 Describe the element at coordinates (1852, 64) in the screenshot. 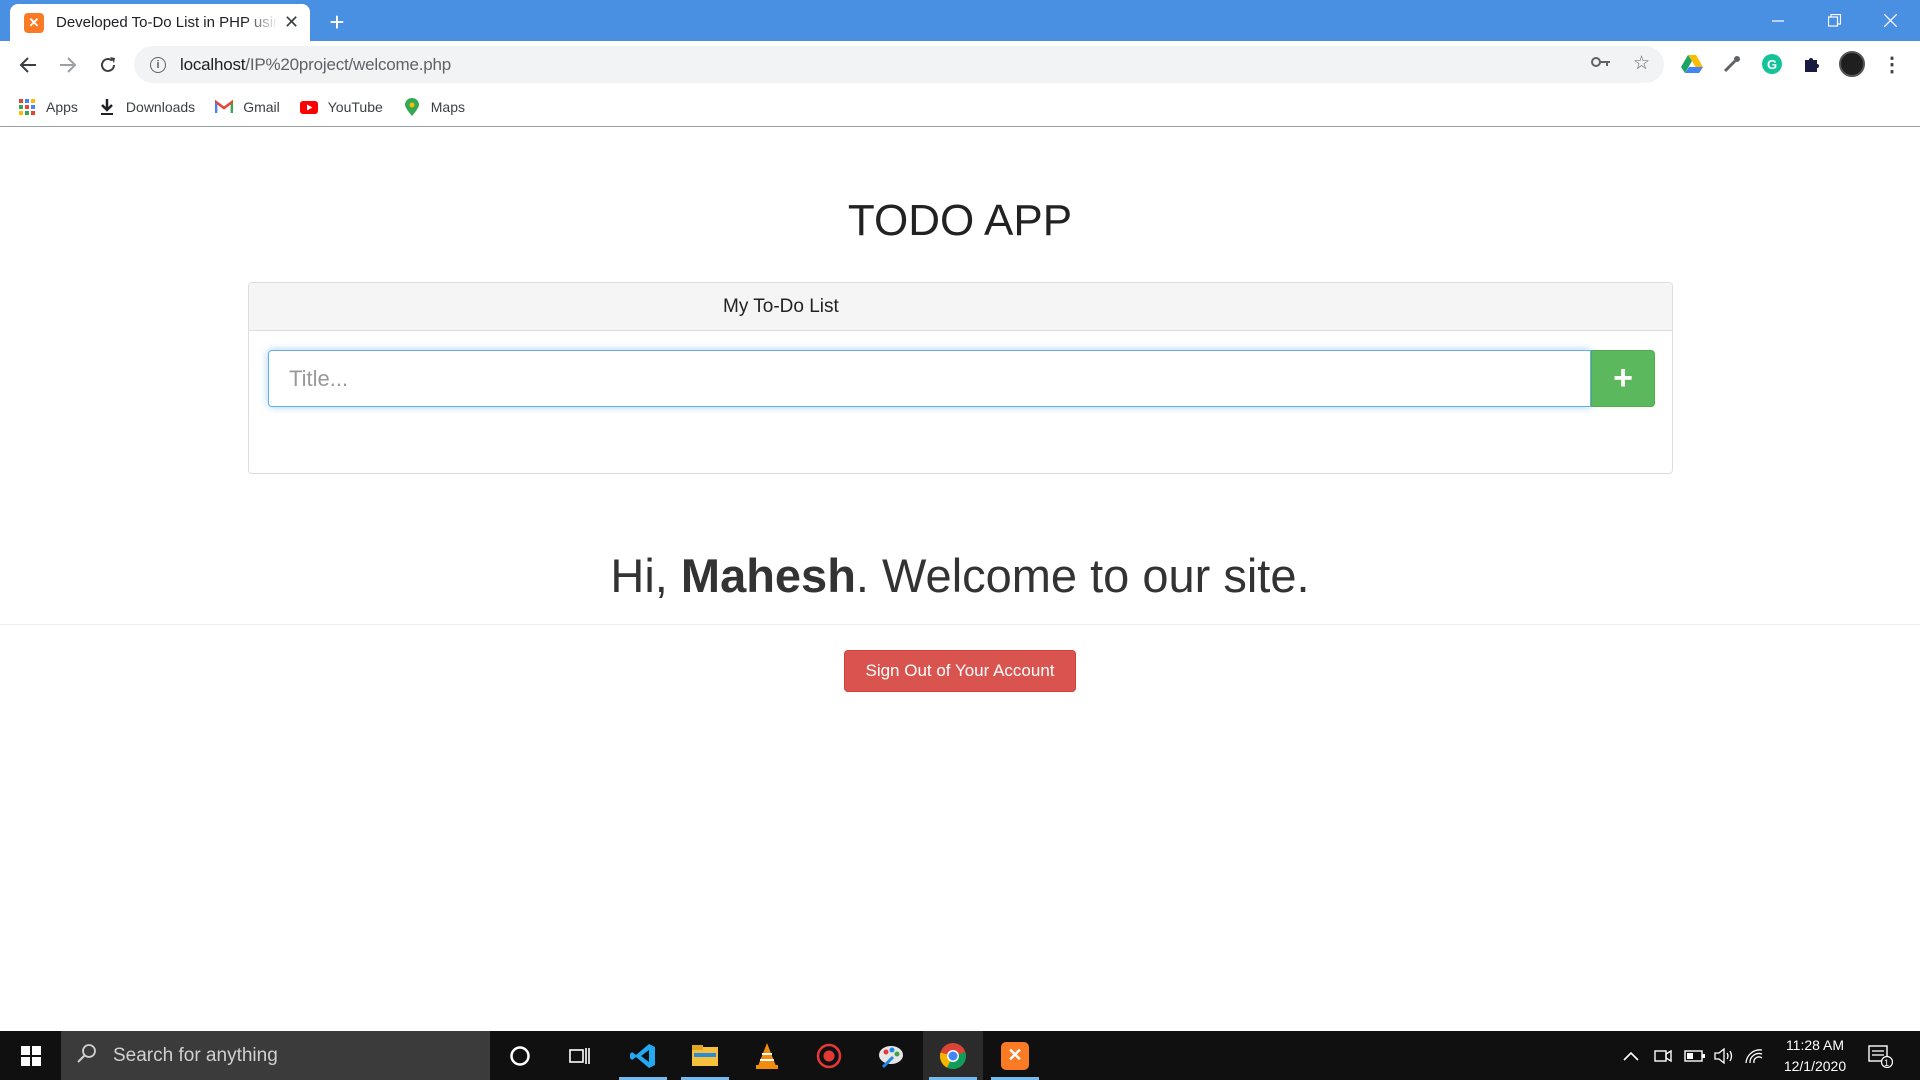

I see `profile-avatar` at that location.